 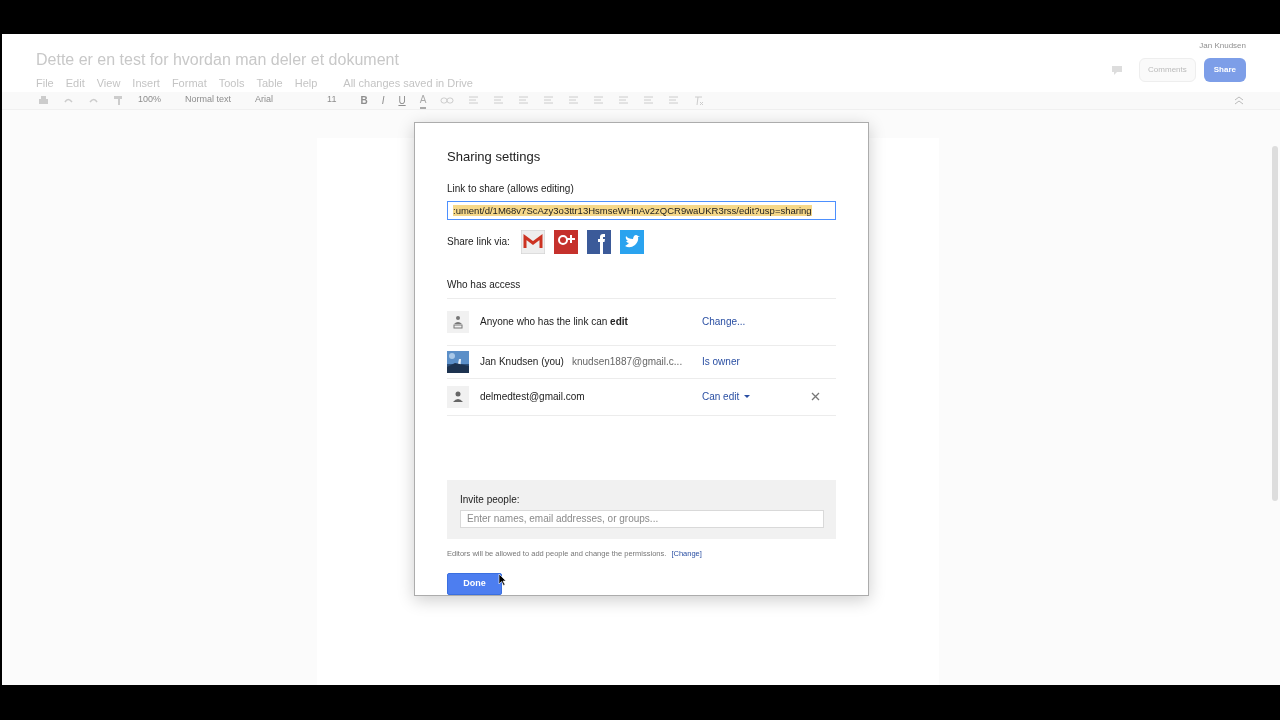 I want to click on google-plus-icon, so click(x=565, y=241).